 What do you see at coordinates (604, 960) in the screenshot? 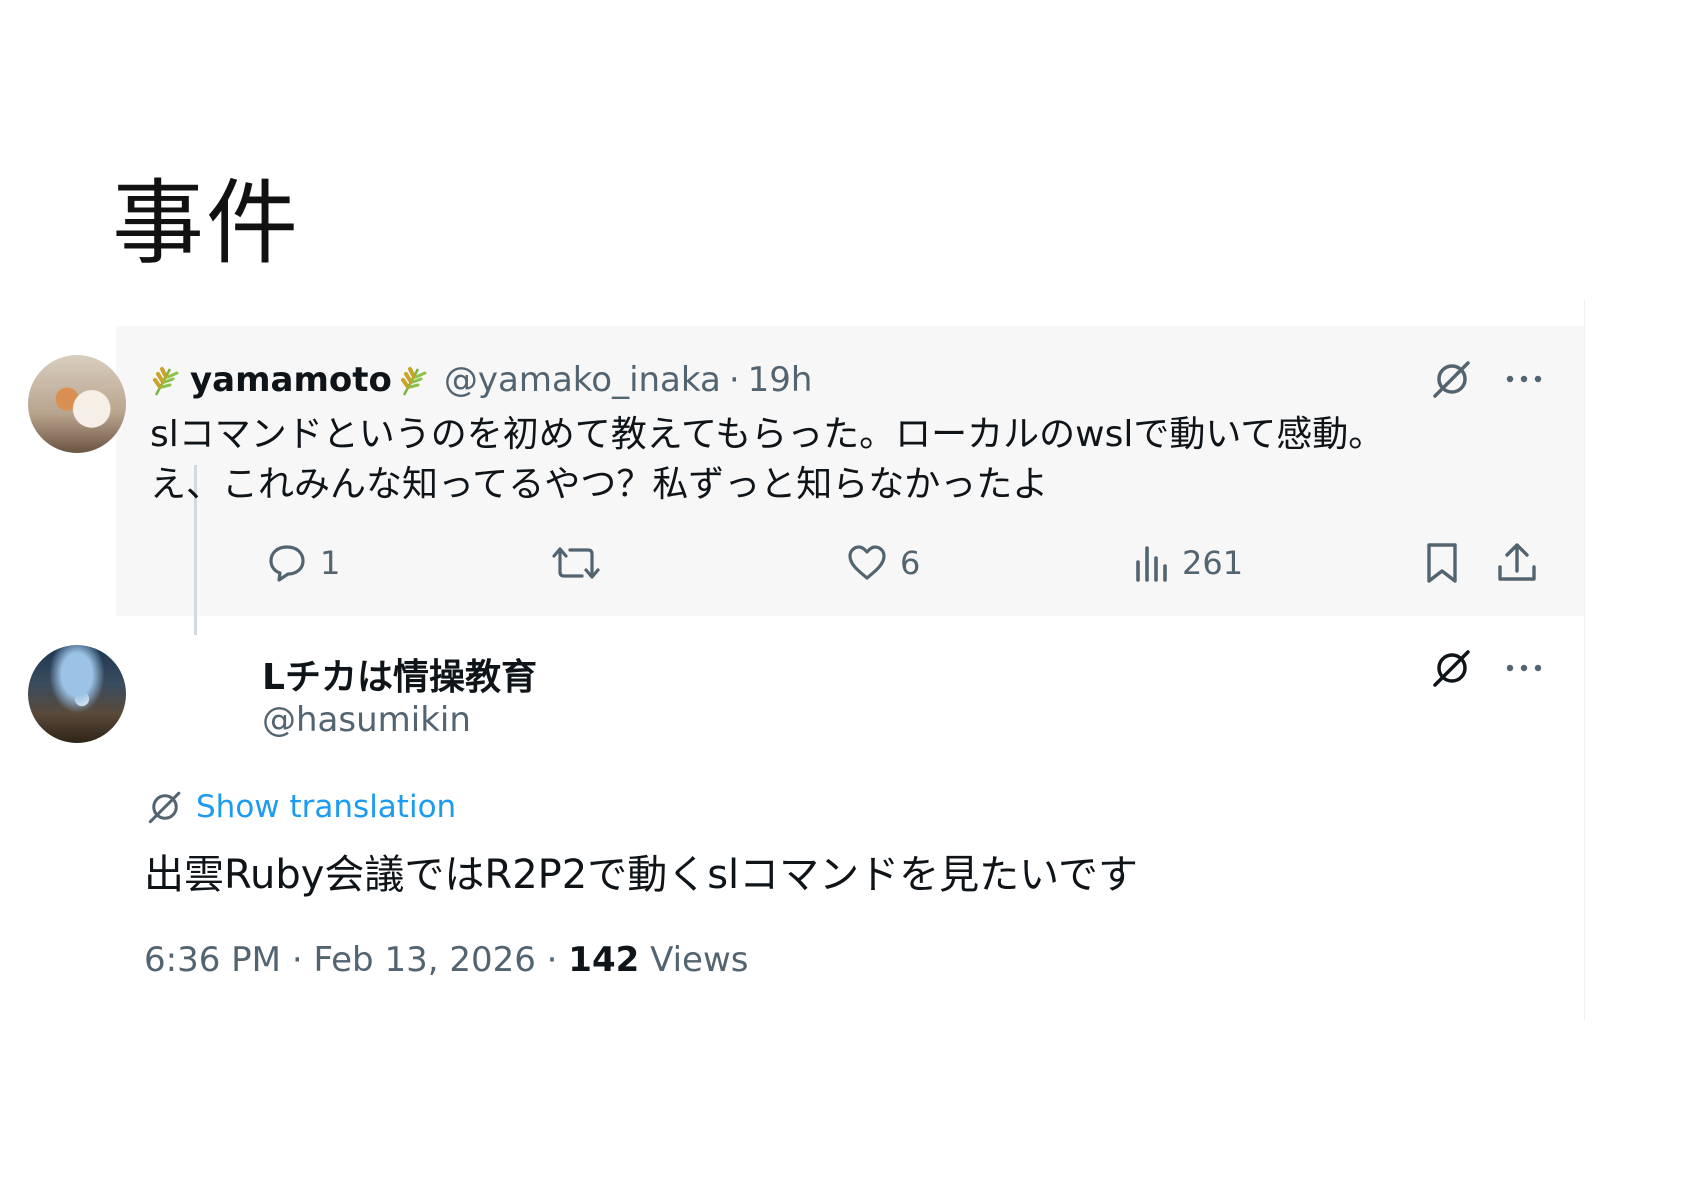
I see `views-count: 142` at bounding box center [604, 960].